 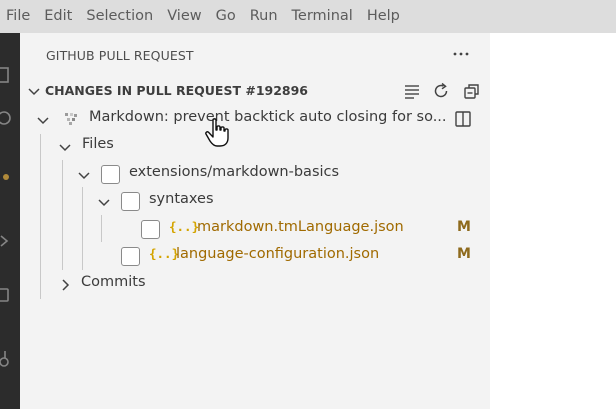 What do you see at coordinates (383, 16) in the screenshot?
I see `menu-help: Help` at bounding box center [383, 16].